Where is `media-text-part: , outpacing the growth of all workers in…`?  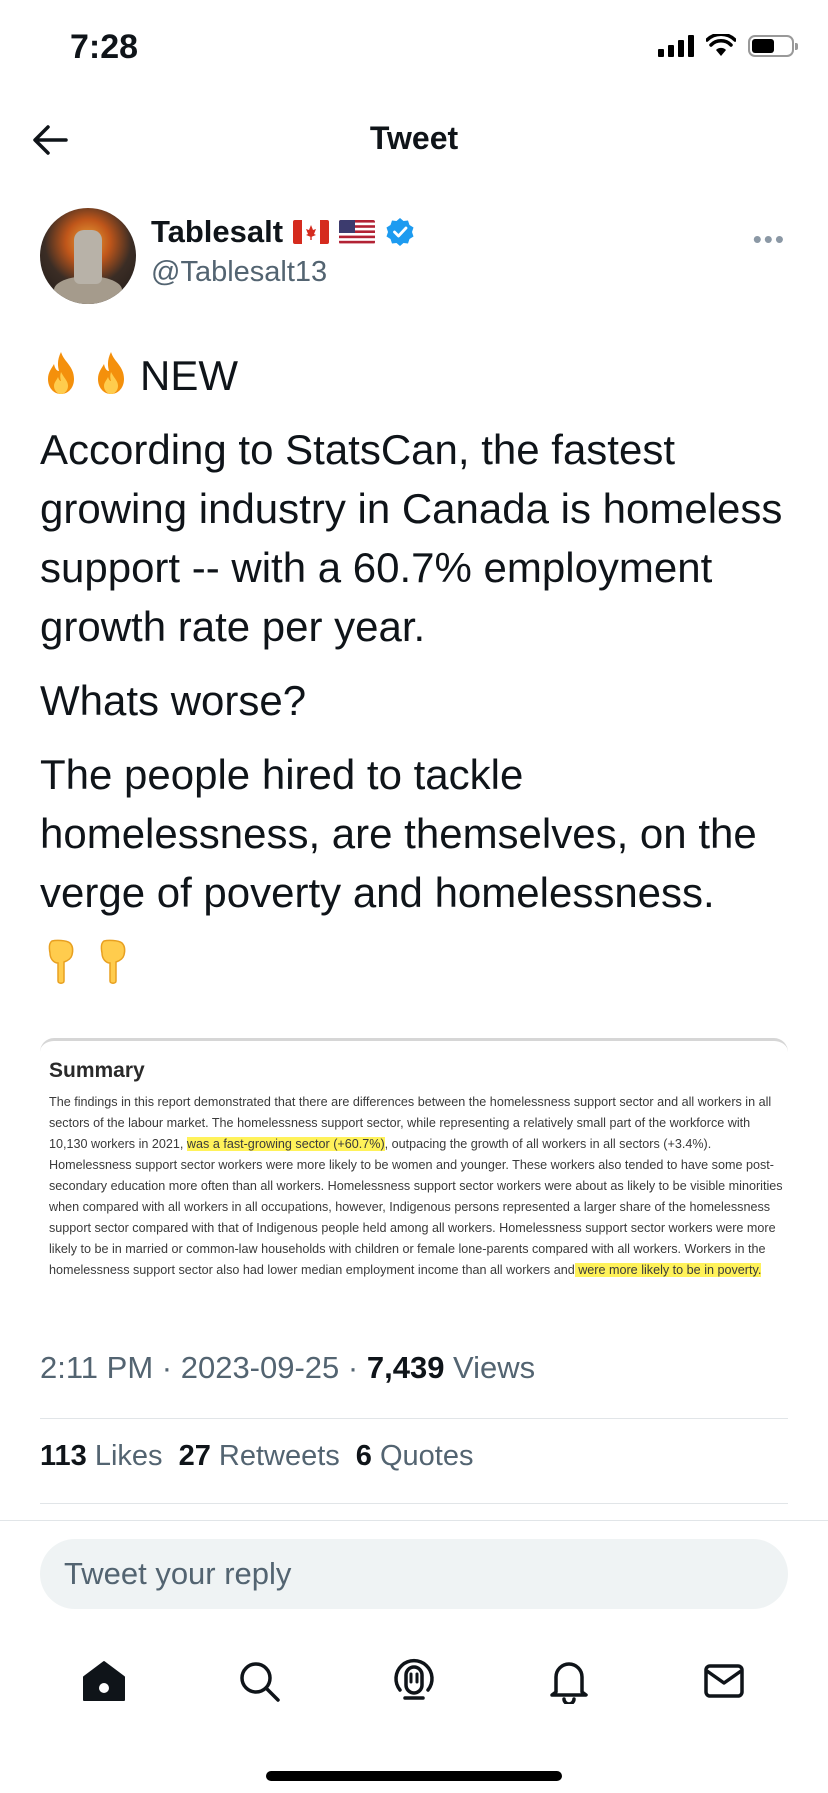
media-text-part: , outpacing the growth of all workers in… is located at coordinates (416, 1207).